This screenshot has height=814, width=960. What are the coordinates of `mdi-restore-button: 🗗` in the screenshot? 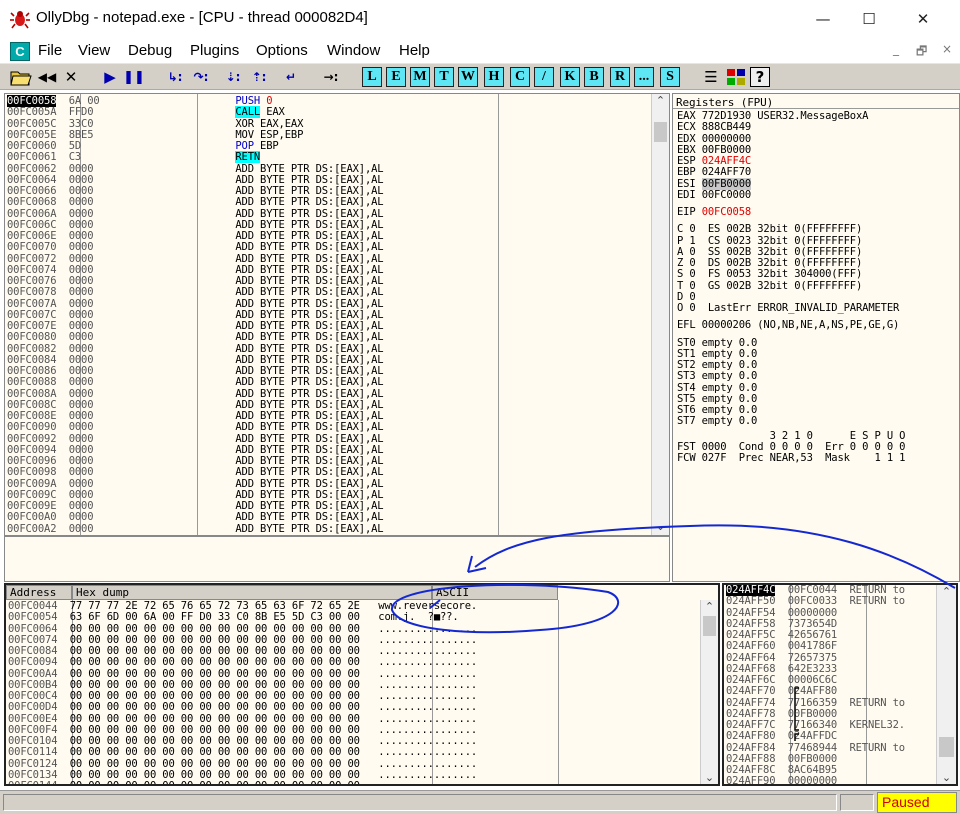 It's located at (921, 52).